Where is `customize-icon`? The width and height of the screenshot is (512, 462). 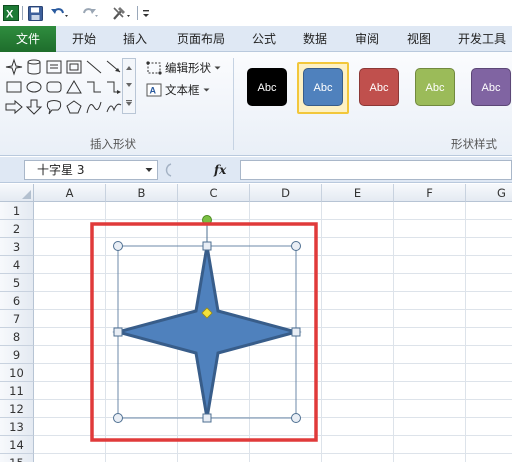 customize-icon is located at coordinates (146, 13).